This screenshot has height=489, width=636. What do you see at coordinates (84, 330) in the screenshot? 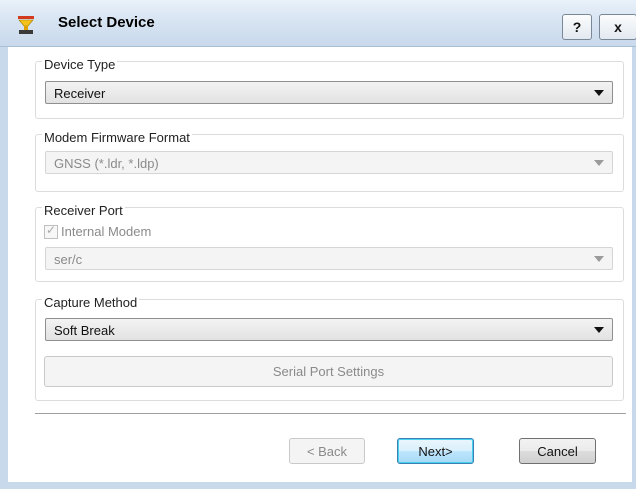
I see `capture-method-value: Soft Break` at bounding box center [84, 330].